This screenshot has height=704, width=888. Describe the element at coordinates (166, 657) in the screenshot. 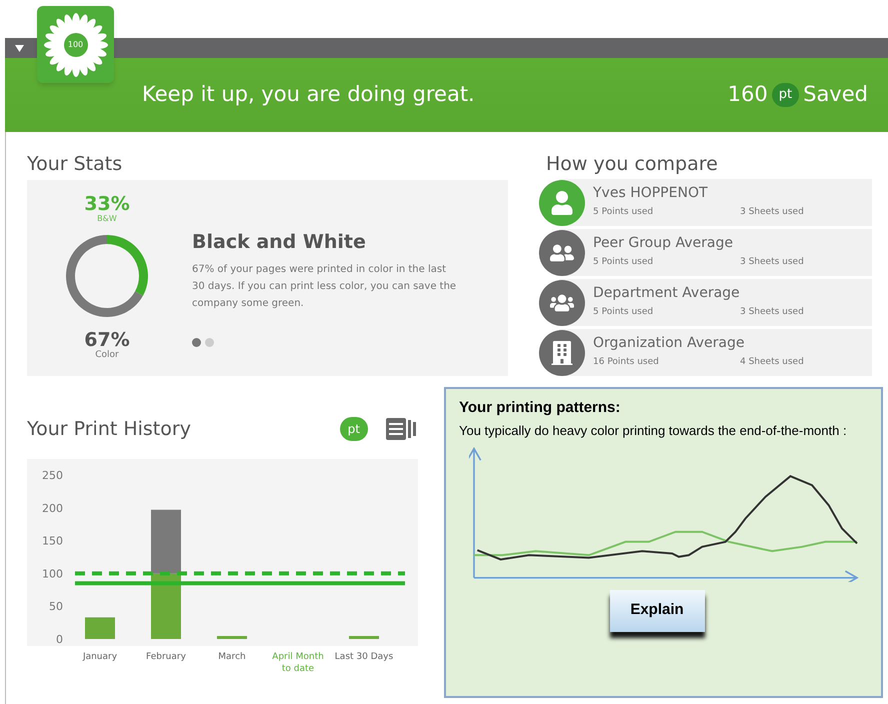

I see `axis-category-label: February` at that location.